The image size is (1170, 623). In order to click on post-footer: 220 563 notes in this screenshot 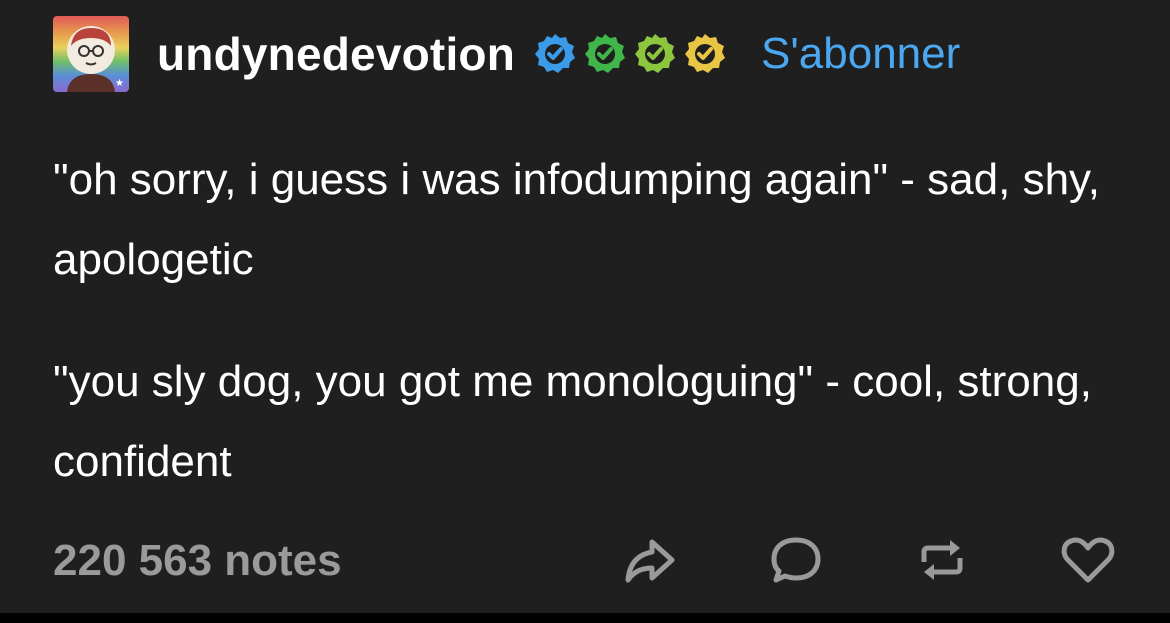, I will do `click(585, 560)`.